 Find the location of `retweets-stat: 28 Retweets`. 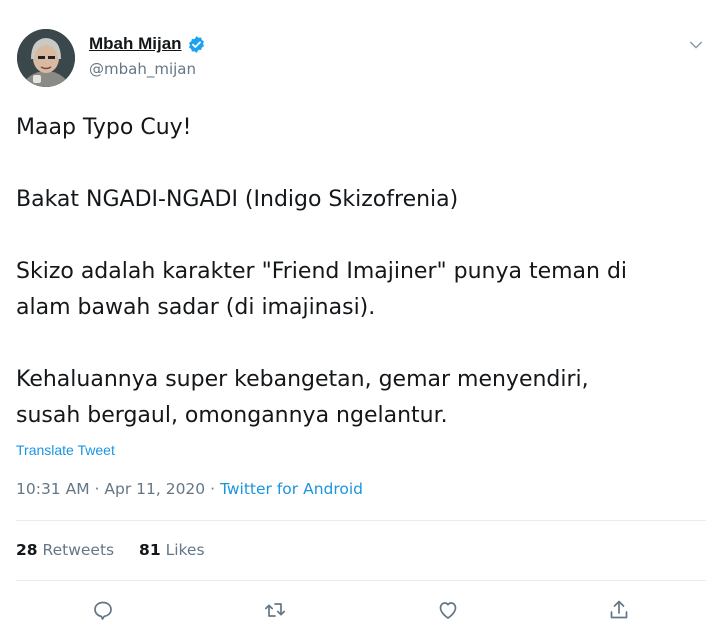

retweets-stat: 28 Retweets is located at coordinates (67, 550).